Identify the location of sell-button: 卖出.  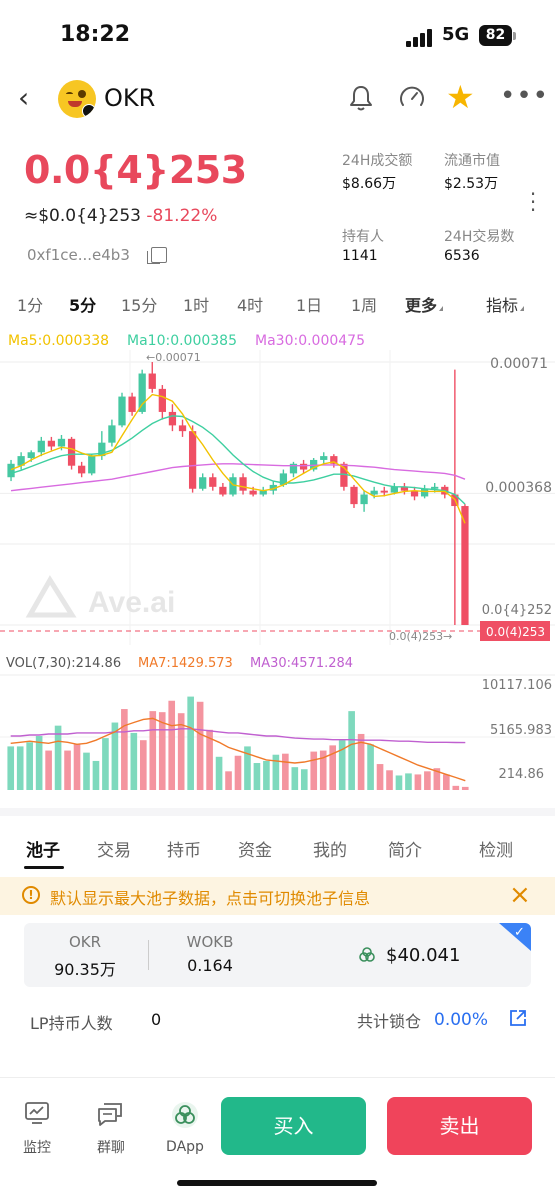
(459, 1126).